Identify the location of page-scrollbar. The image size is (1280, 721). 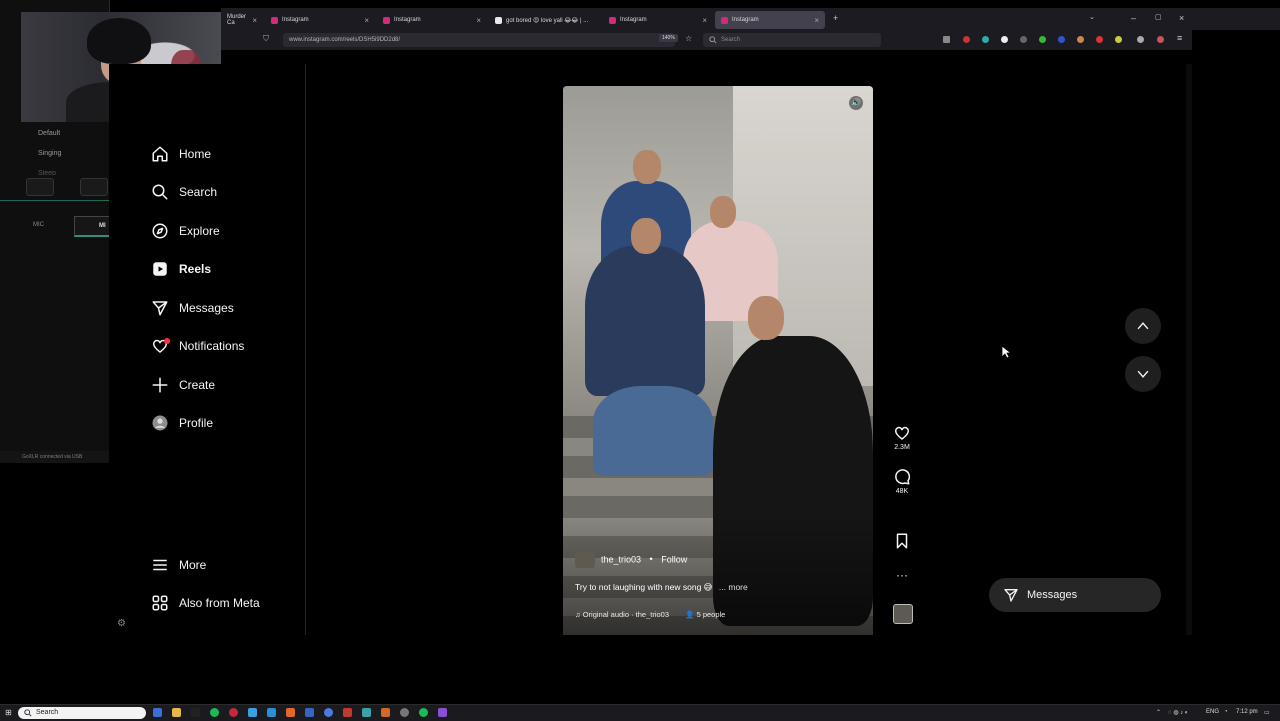
(1189, 349).